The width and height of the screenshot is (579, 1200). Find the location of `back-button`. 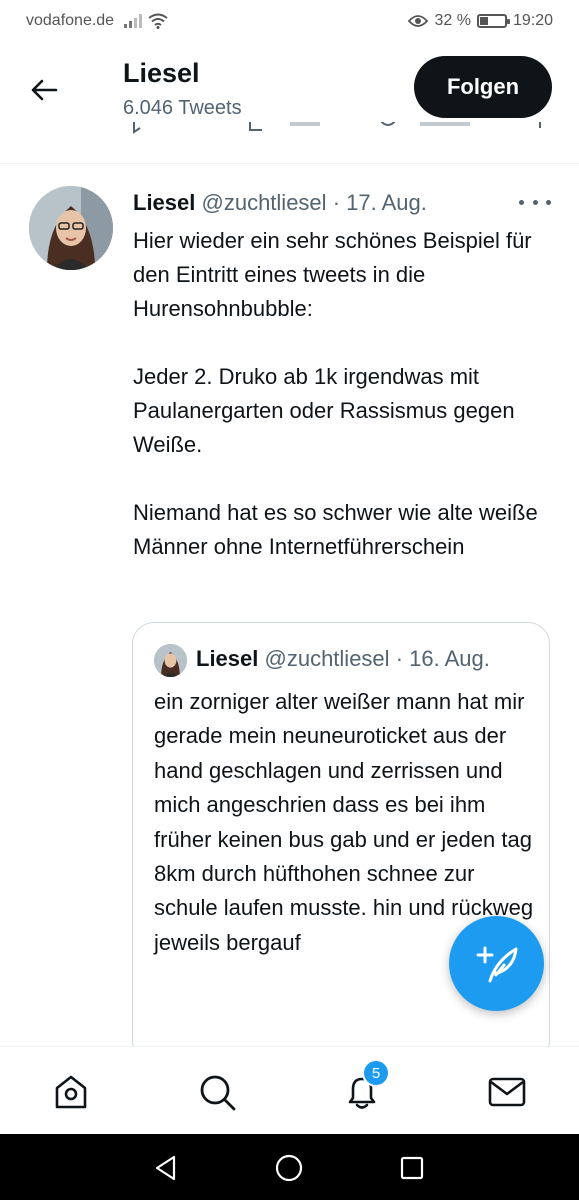

back-button is located at coordinates (44, 90).